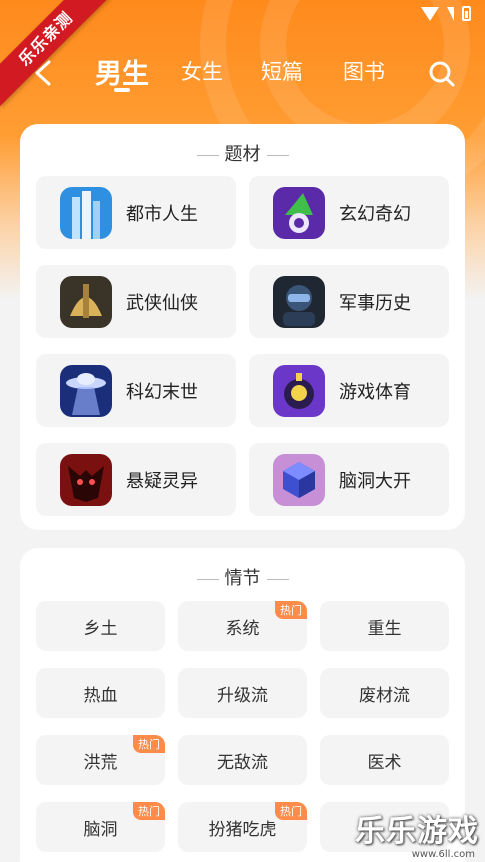 Image resolution: width=485 pixels, height=862 pixels. Describe the element at coordinates (162, 214) in the screenshot. I see `genre-label: 都市人生` at that location.